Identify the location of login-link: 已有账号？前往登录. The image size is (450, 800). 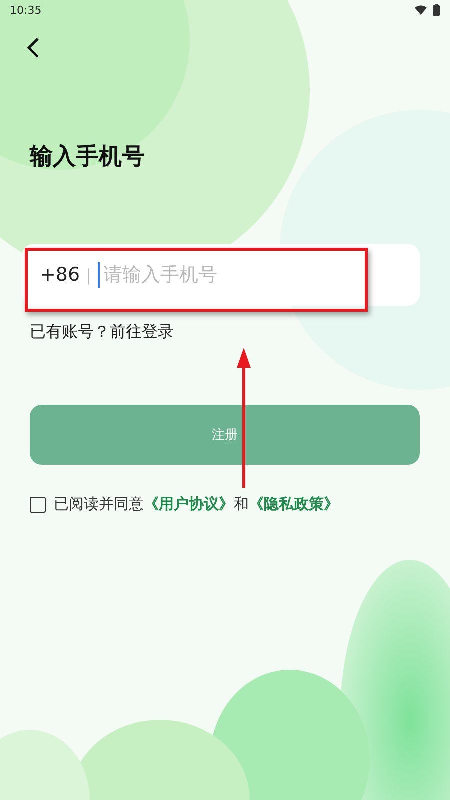
(102, 332).